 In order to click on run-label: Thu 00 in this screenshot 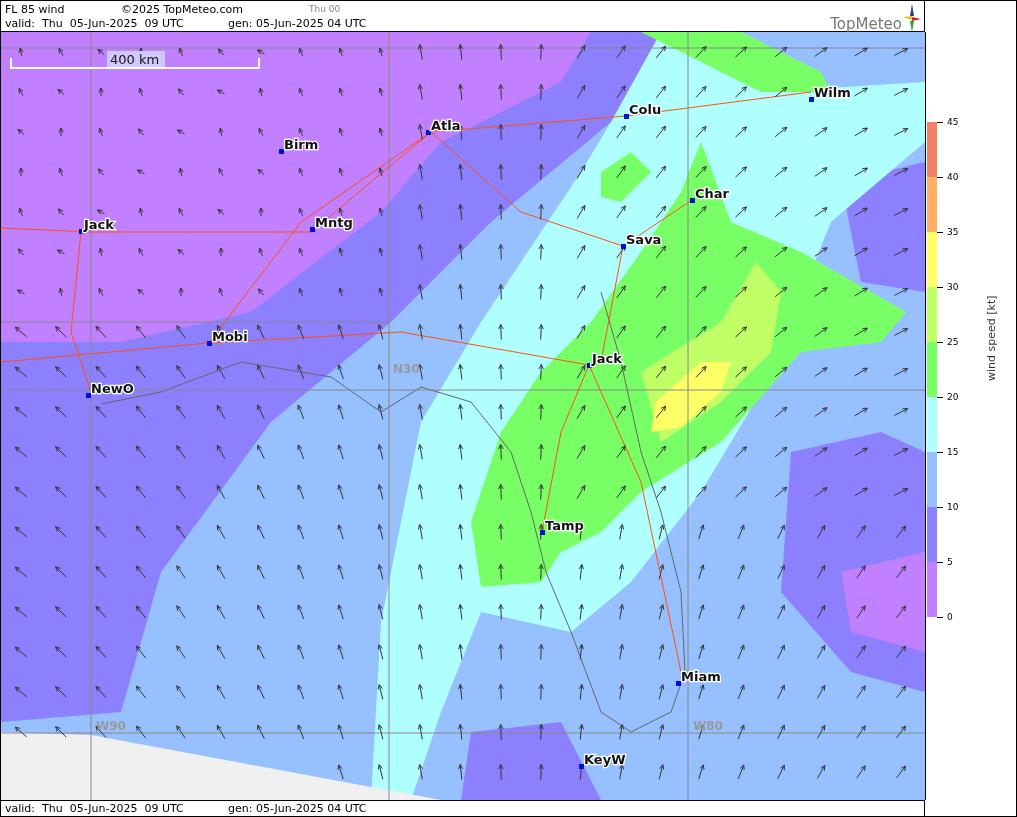, I will do `click(325, 9)`.